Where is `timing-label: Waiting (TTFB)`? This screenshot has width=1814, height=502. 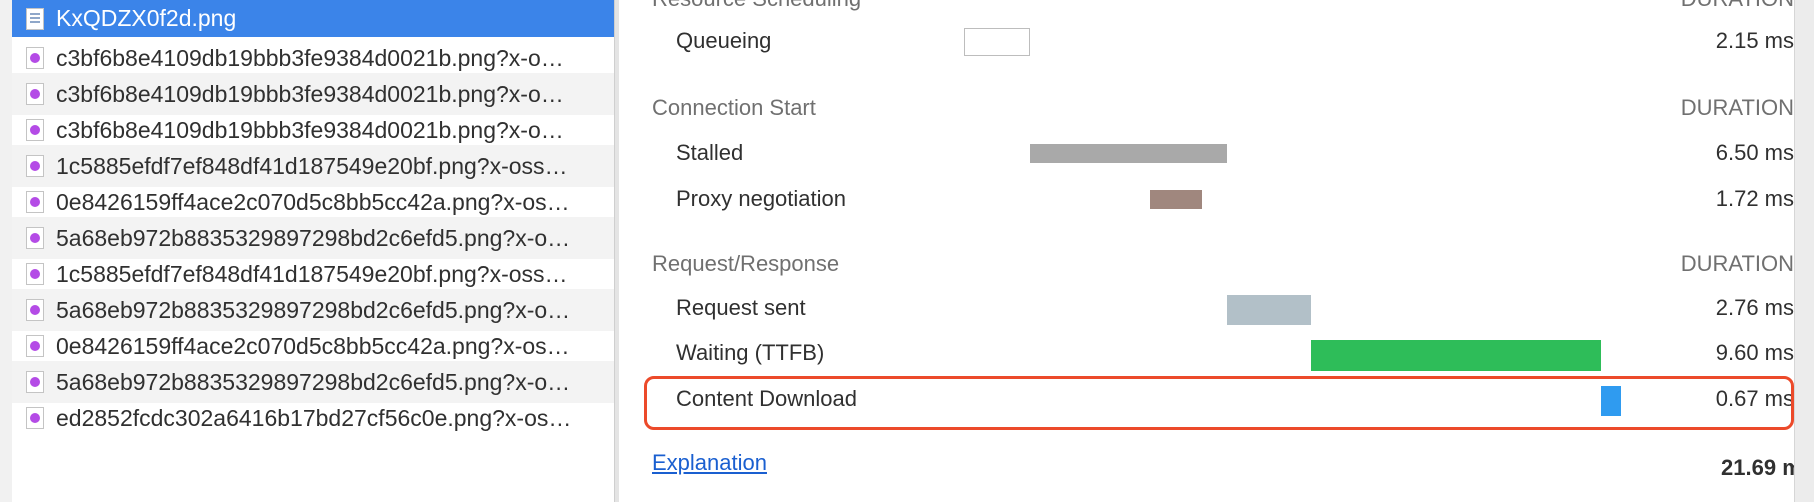
timing-label: Waiting (TTFB) is located at coordinates (750, 352).